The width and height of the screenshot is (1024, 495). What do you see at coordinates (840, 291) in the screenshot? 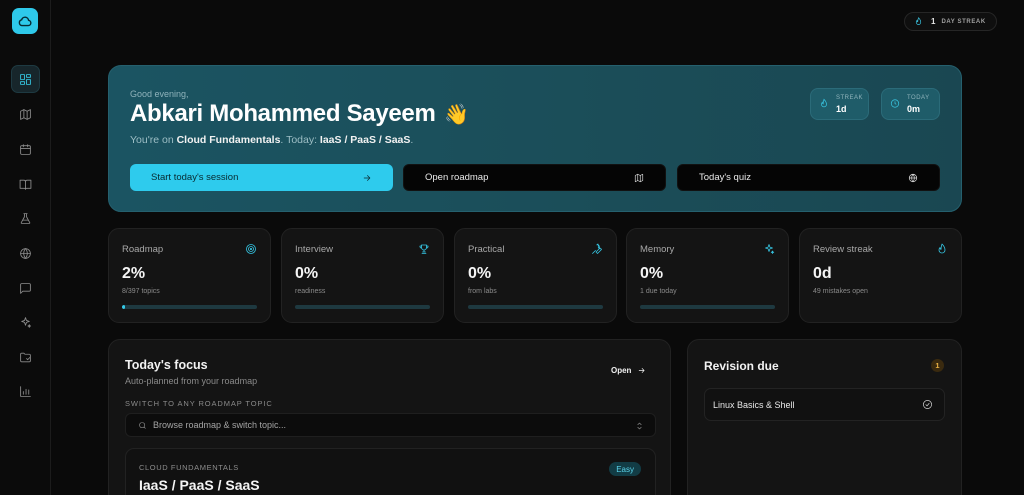
I see `stat-card-sub: 49 mistakes open` at bounding box center [840, 291].